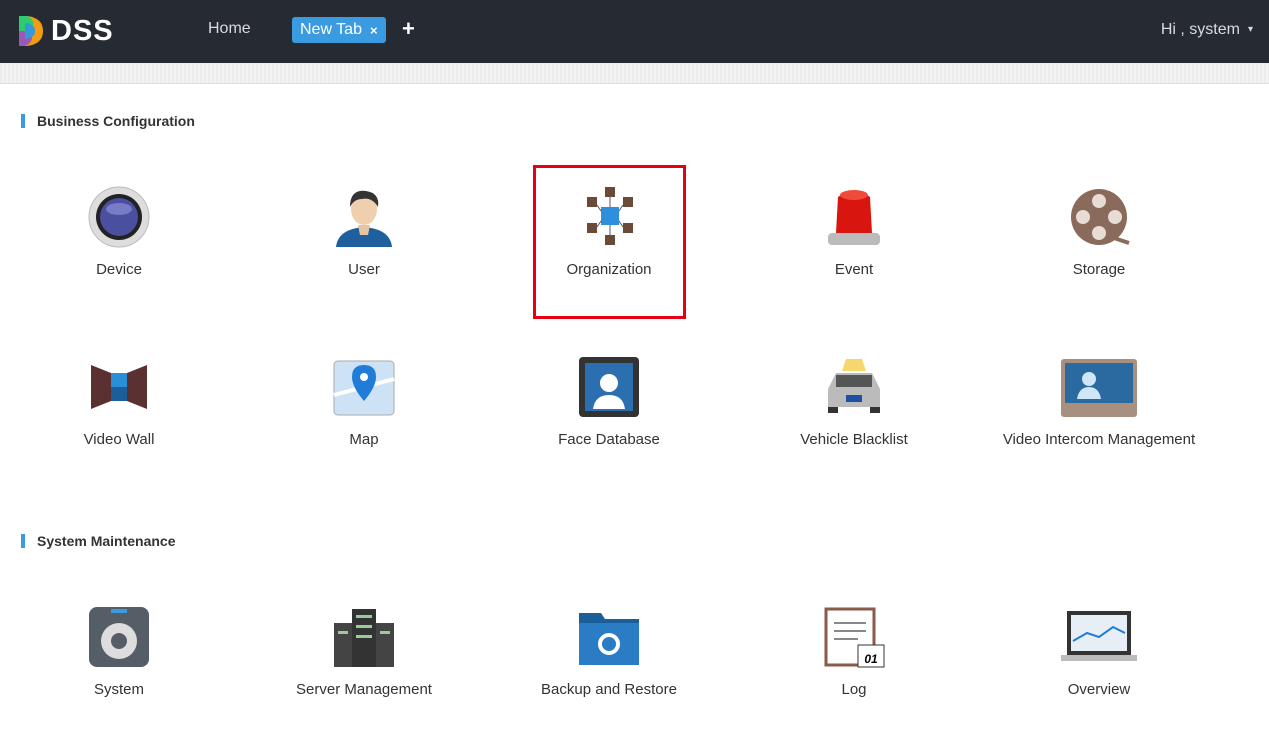  What do you see at coordinates (119, 439) in the screenshot?
I see `tile-label: Video Wall` at bounding box center [119, 439].